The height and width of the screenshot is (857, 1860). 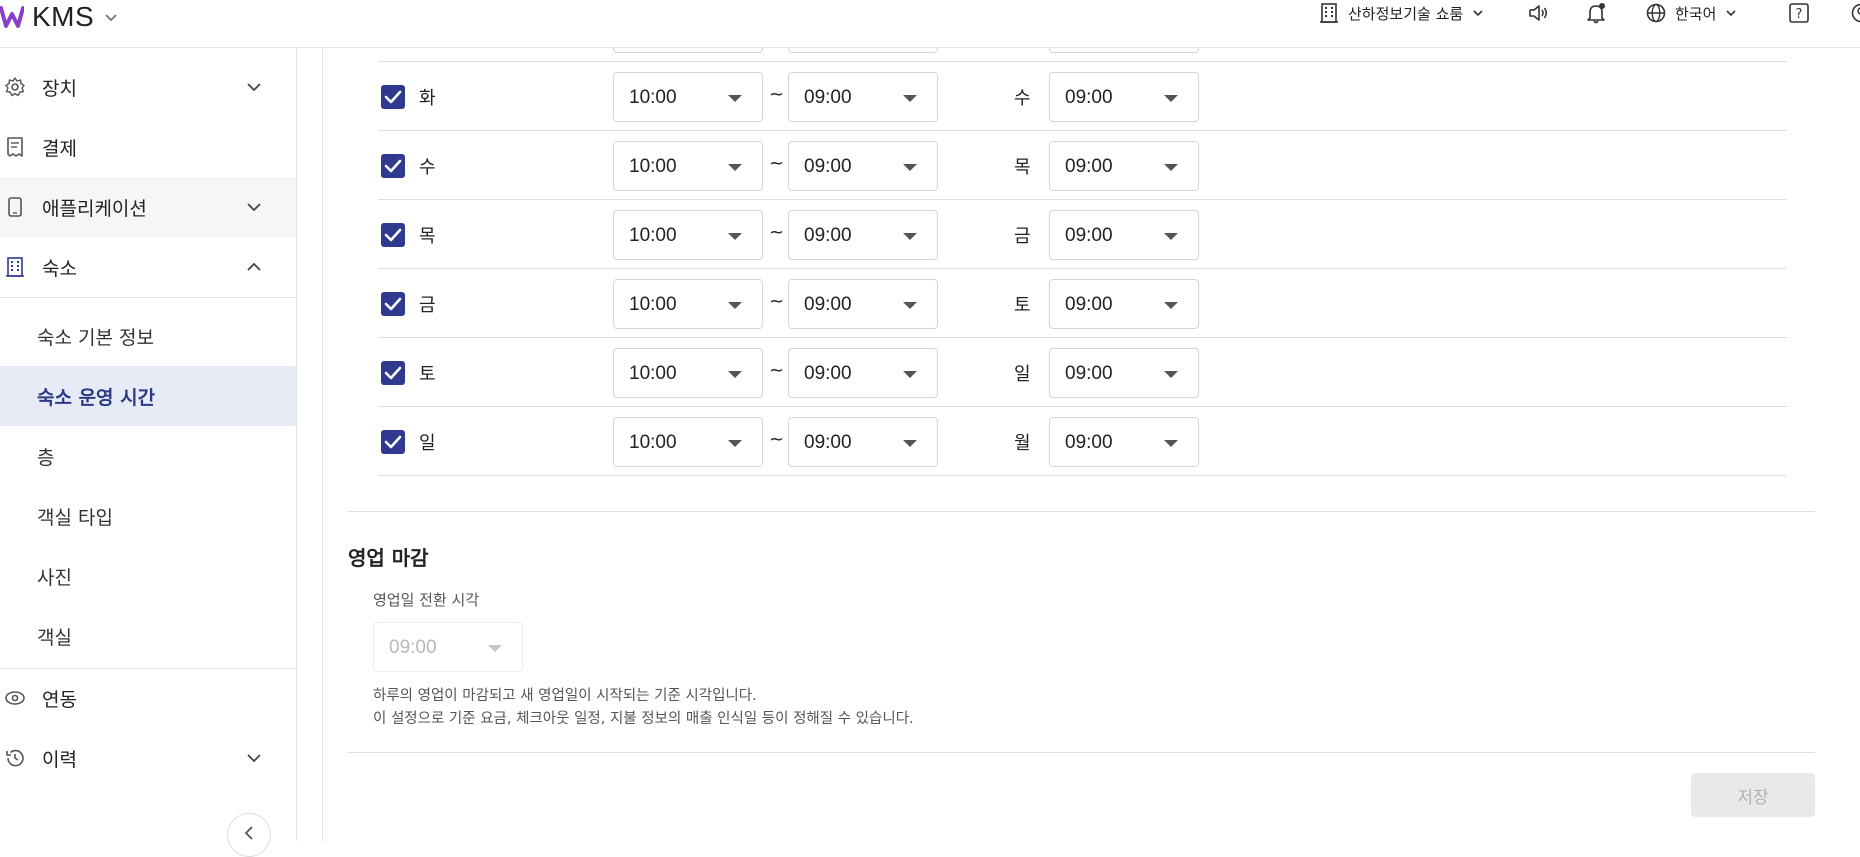 What do you see at coordinates (1401, 13) in the screenshot?
I see `store-selector: 산하정보기술 쇼룸` at bounding box center [1401, 13].